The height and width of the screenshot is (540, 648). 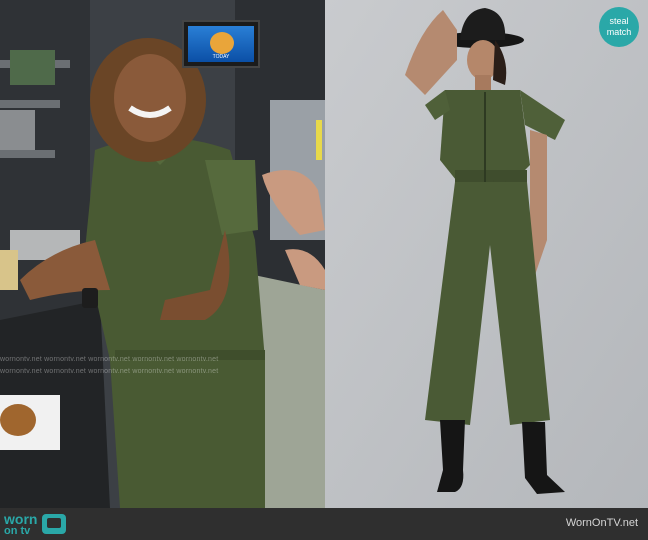 What do you see at coordinates (619, 32) in the screenshot?
I see `badge-line2: match` at bounding box center [619, 32].